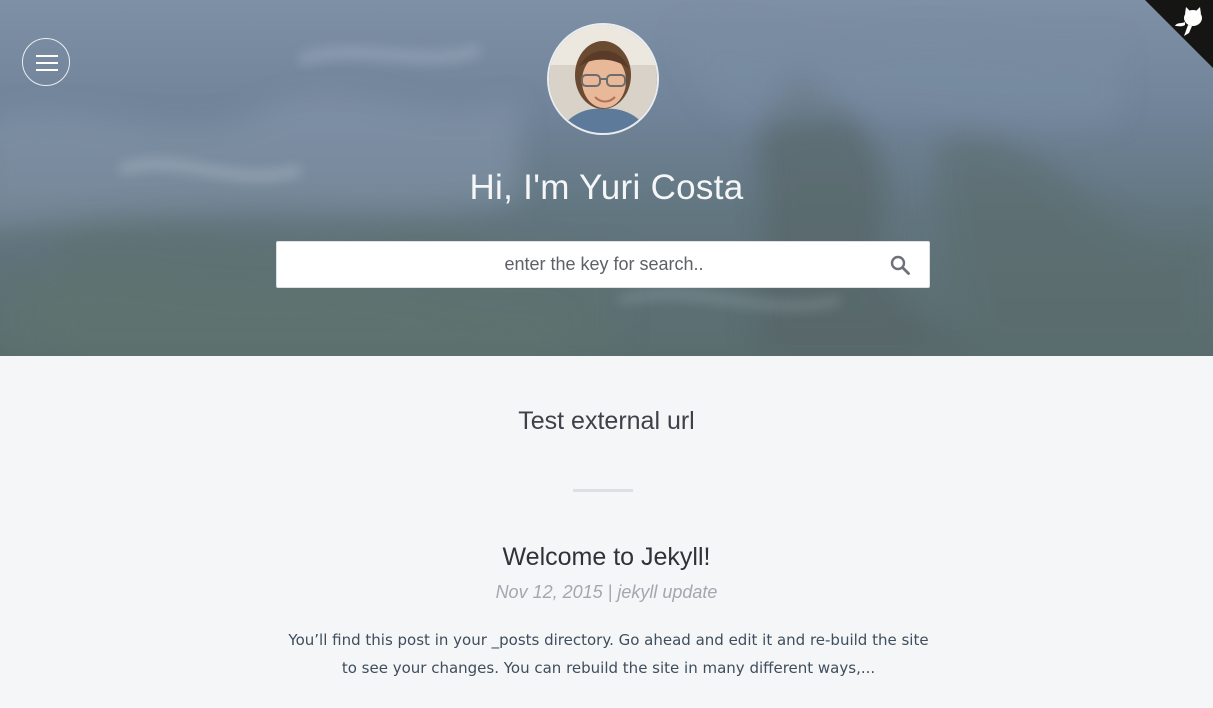  What do you see at coordinates (47, 56) in the screenshot?
I see `hamburger-menu-icon` at bounding box center [47, 56].